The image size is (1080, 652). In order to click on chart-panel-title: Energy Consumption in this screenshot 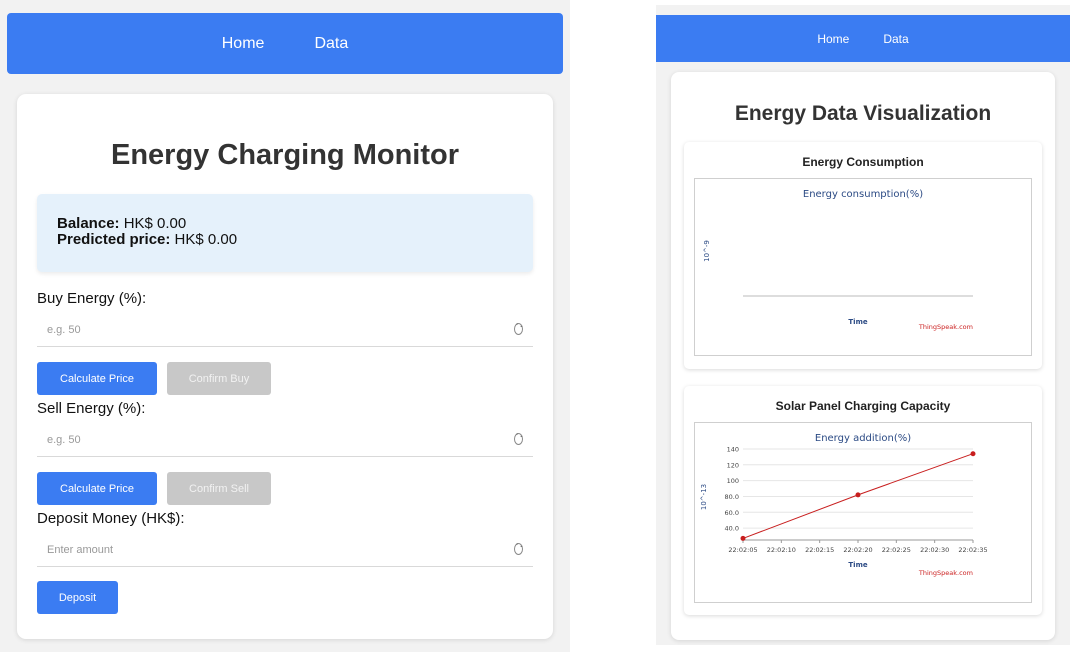, I will do `click(863, 162)`.